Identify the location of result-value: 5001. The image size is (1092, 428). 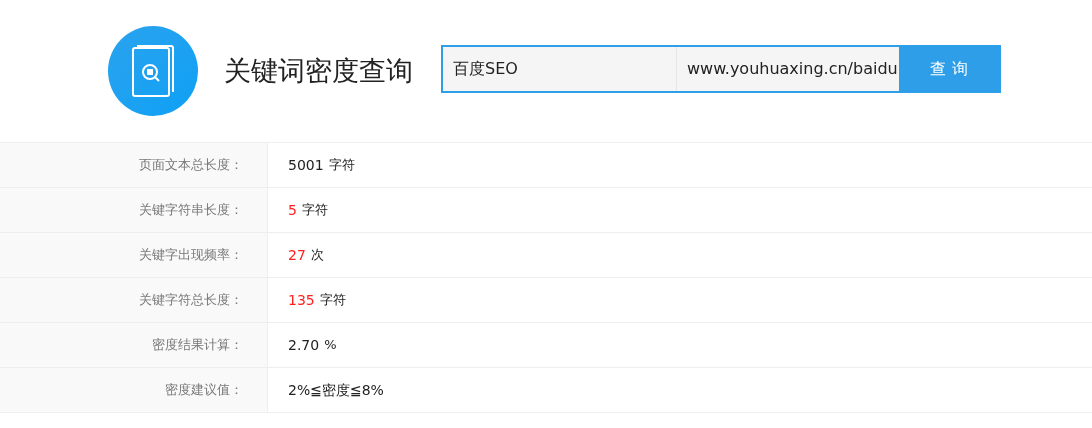
(306, 165).